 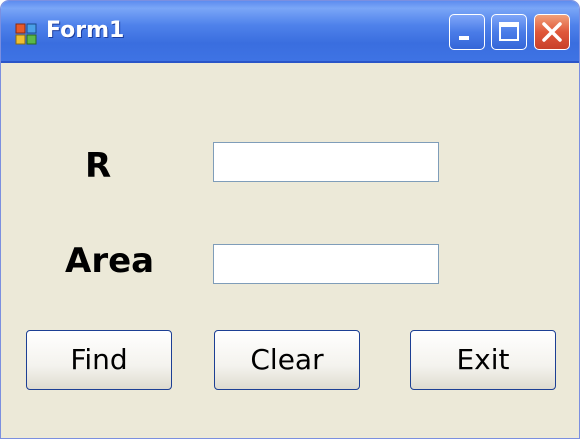 I want to click on title-bar: Form1, so click(x=290, y=32).